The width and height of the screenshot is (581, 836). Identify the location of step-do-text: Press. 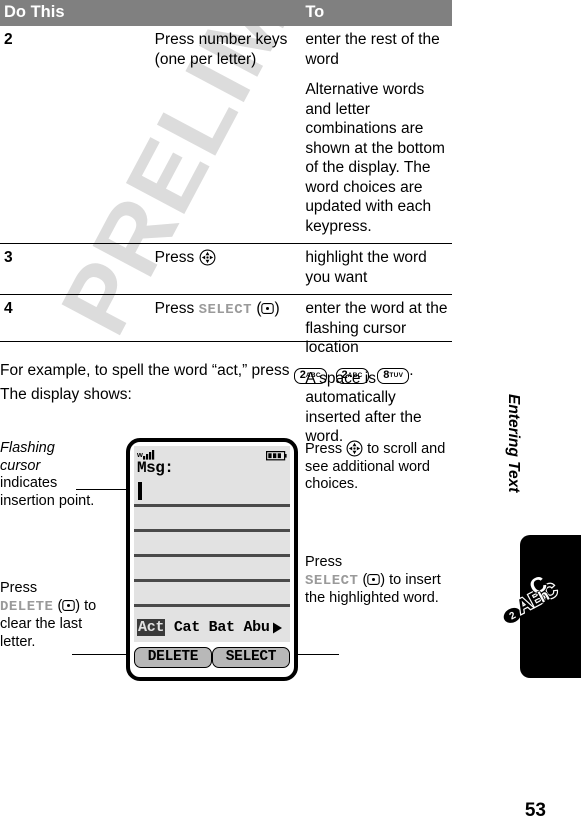
(226, 258).